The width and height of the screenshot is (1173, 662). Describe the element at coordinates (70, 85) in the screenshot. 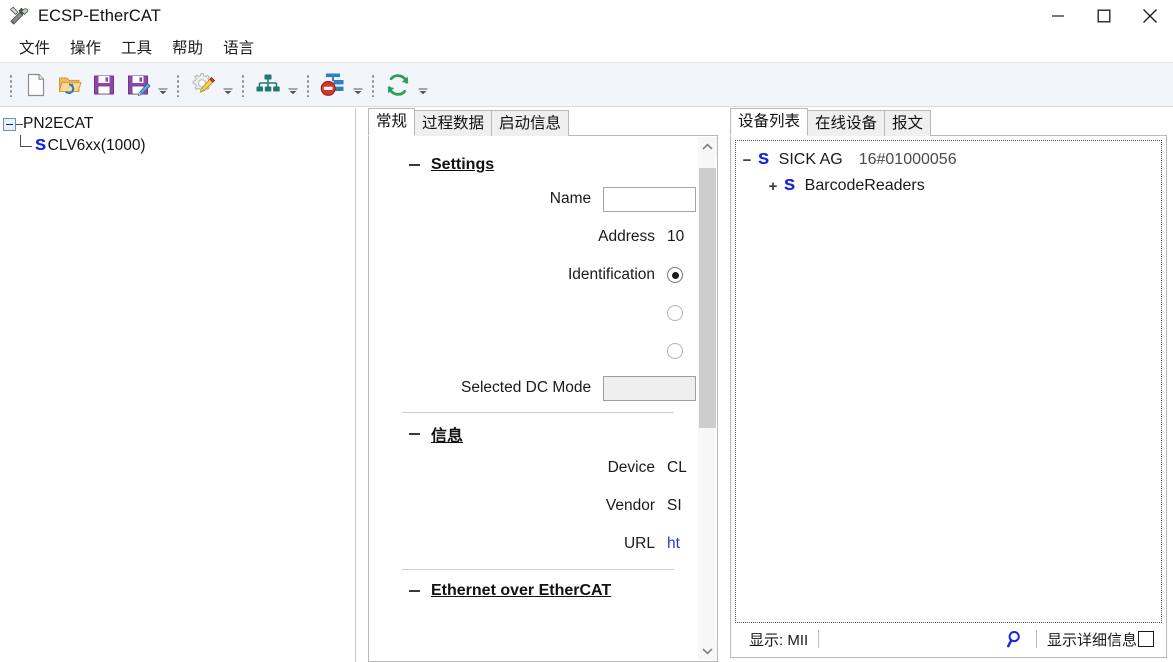

I see `open-file-button` at that location.